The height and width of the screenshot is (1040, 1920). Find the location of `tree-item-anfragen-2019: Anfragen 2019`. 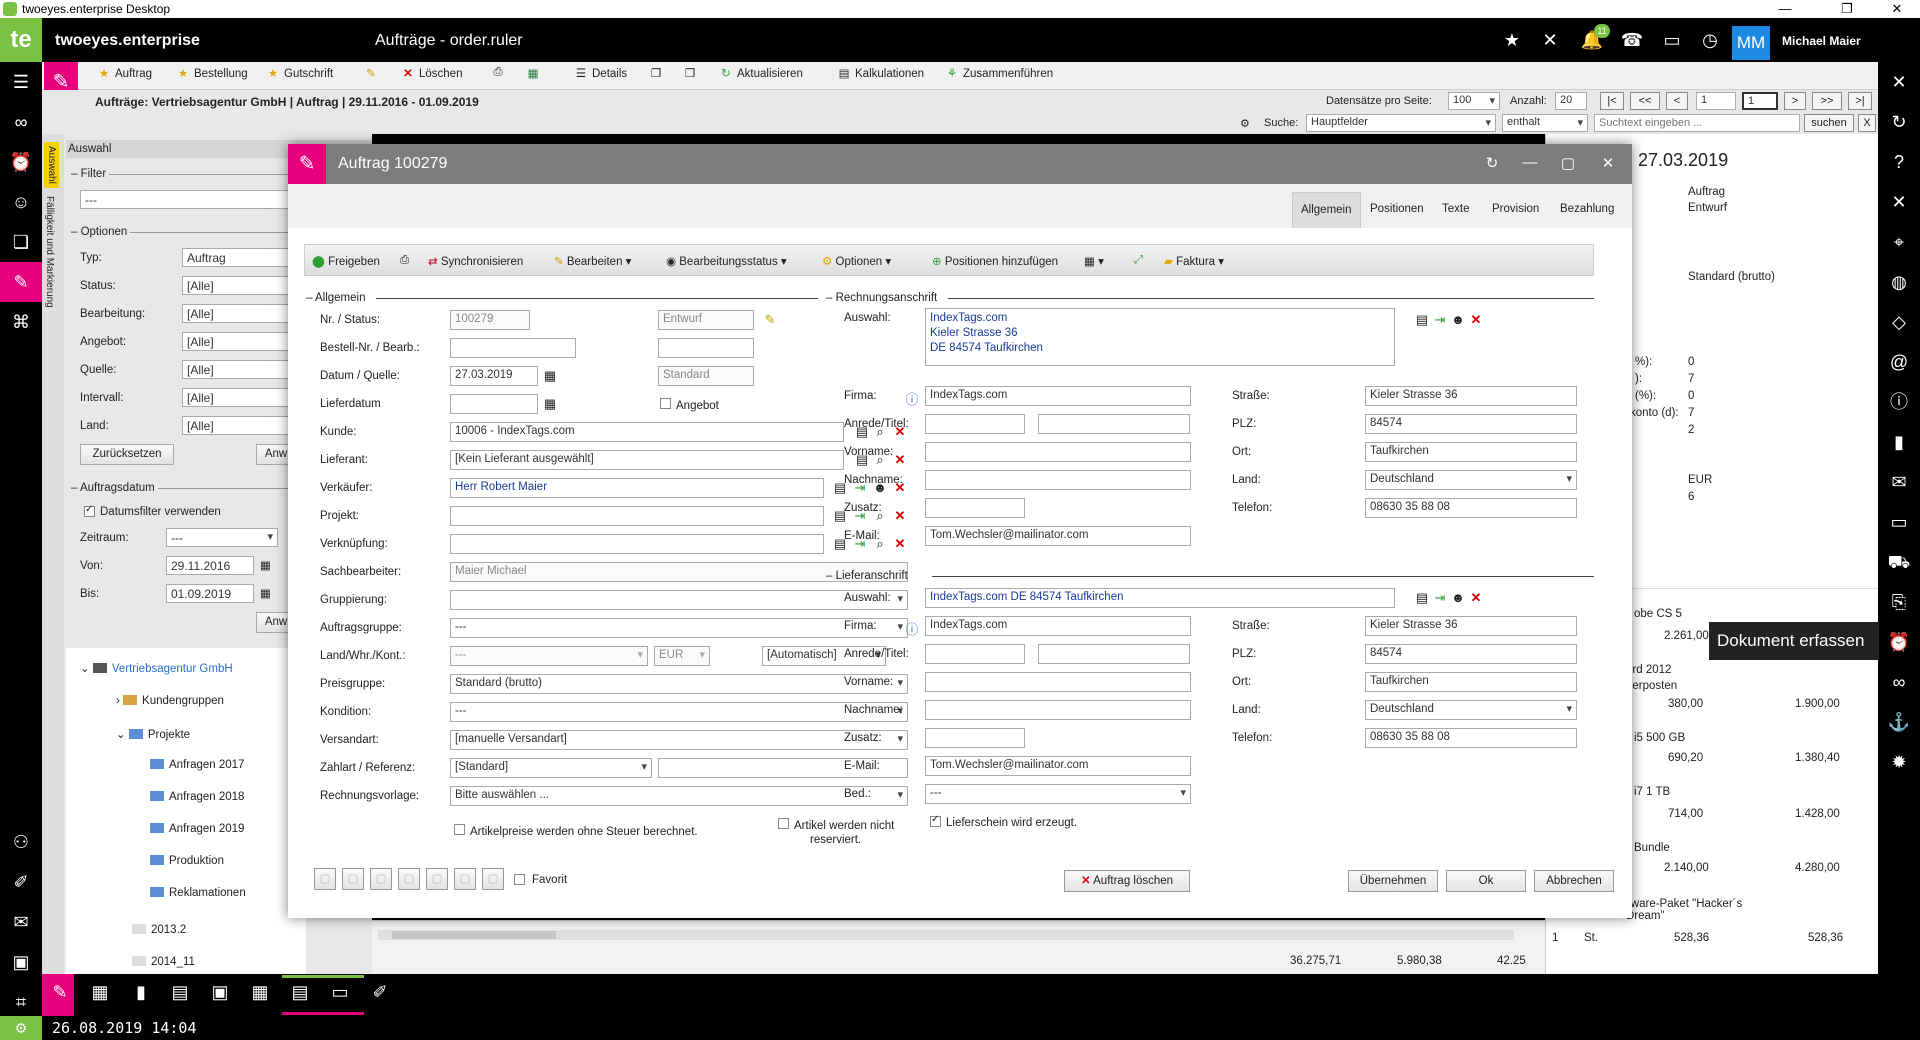

tree-item-anfragen-2019: Anfragen 2019 is located at coordinates (197, 829).